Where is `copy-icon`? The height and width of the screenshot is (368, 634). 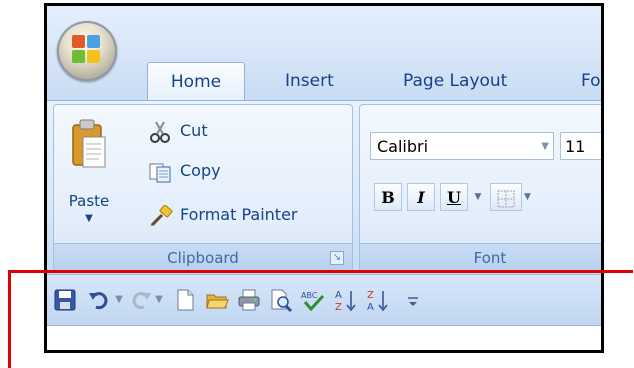 copy-icon is located at coordinates (160, 172).